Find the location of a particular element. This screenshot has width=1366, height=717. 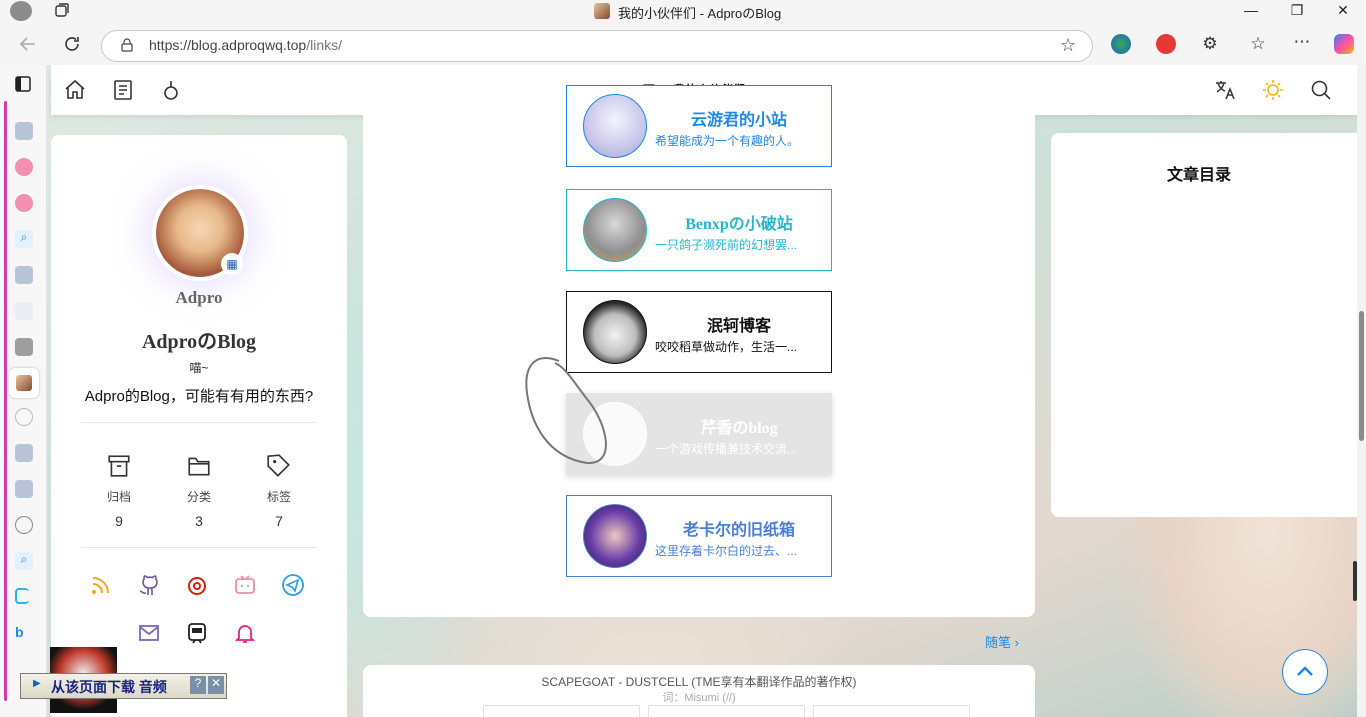

back-arrow-icon is located at coordinates (28, 44).